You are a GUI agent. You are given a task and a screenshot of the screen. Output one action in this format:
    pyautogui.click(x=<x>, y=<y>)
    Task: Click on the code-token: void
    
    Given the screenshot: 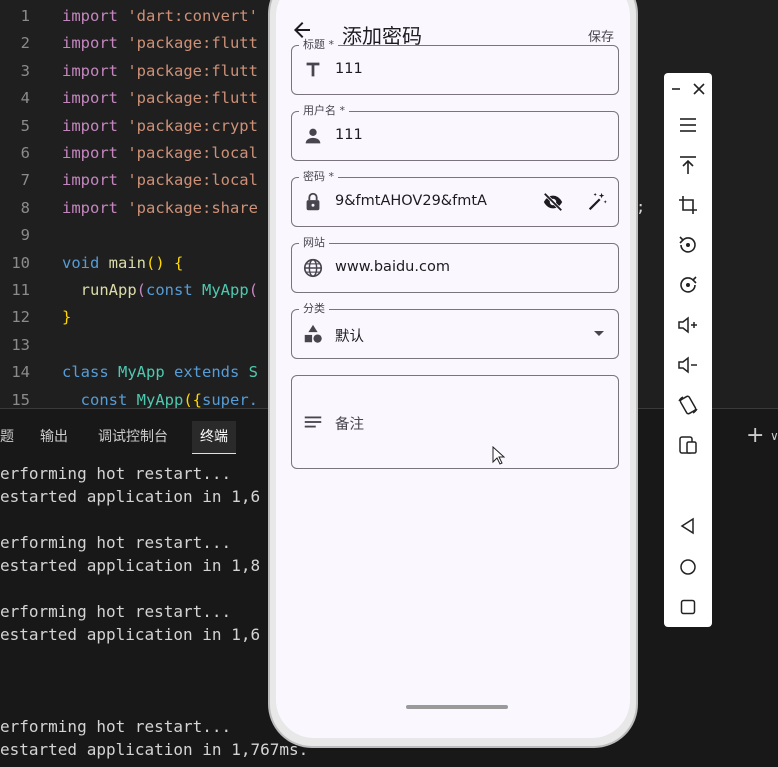 What is the action you would take?
    pyautogui.click(x=85, y=262)
    